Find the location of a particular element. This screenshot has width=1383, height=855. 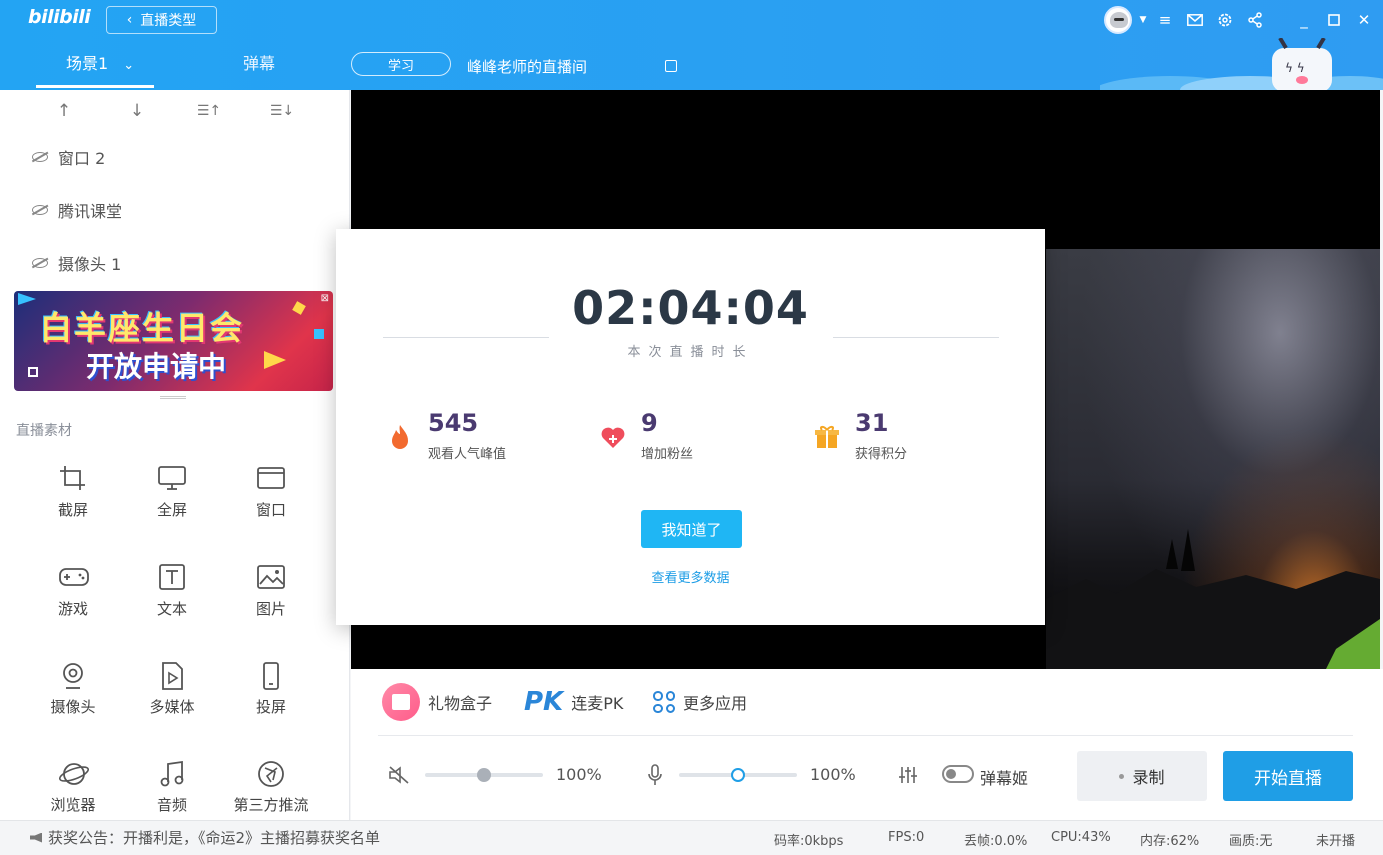

pk-label: 连麦PK is located at coordinates (597, 703).